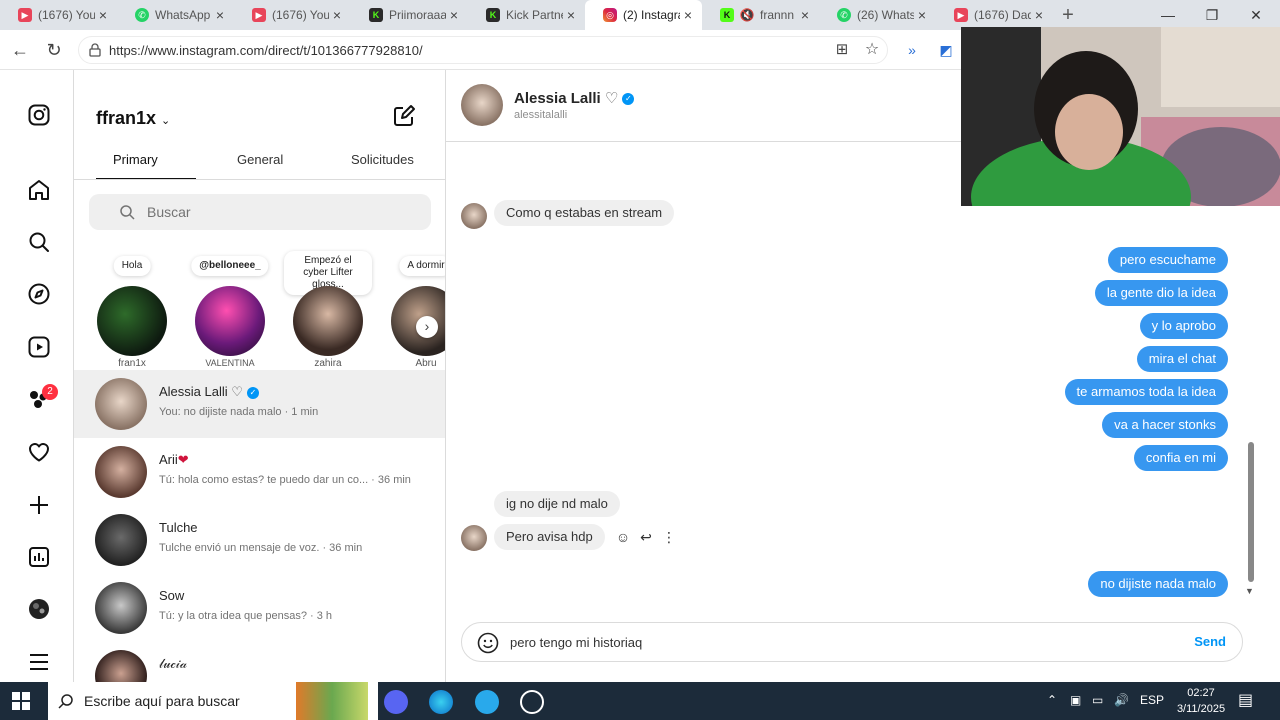 Image resolution: width=1280 pixels, height=720 pixels. What do you see at coordinates (912, 50) in the screenshot?
I see `read-aloud-icon: »` at bounding box center [912, 50].